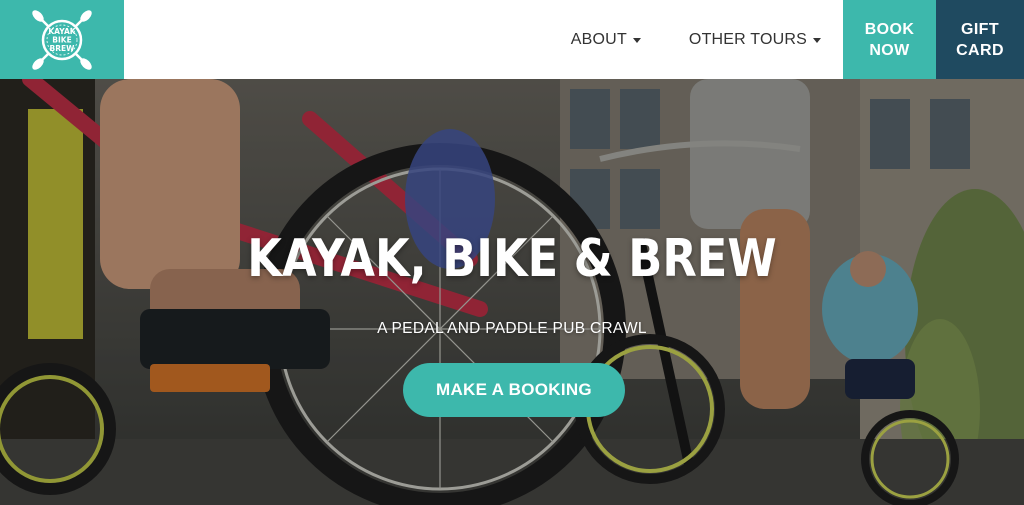 The height and width of the screenshot is (505, 1024). What do you see at coordinates (512, 259) in the screenshot?
I see `hero-title: KAYAK, BIKE & BREW` at bounding box center [512, 259].